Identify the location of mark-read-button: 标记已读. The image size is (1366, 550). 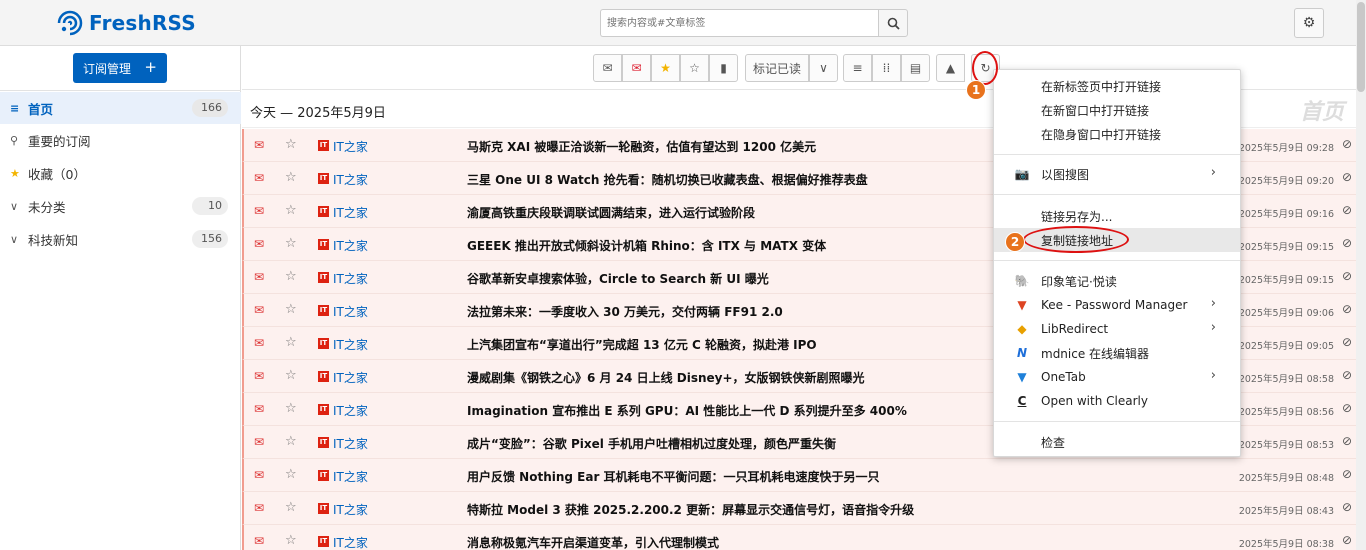
(777, 68).